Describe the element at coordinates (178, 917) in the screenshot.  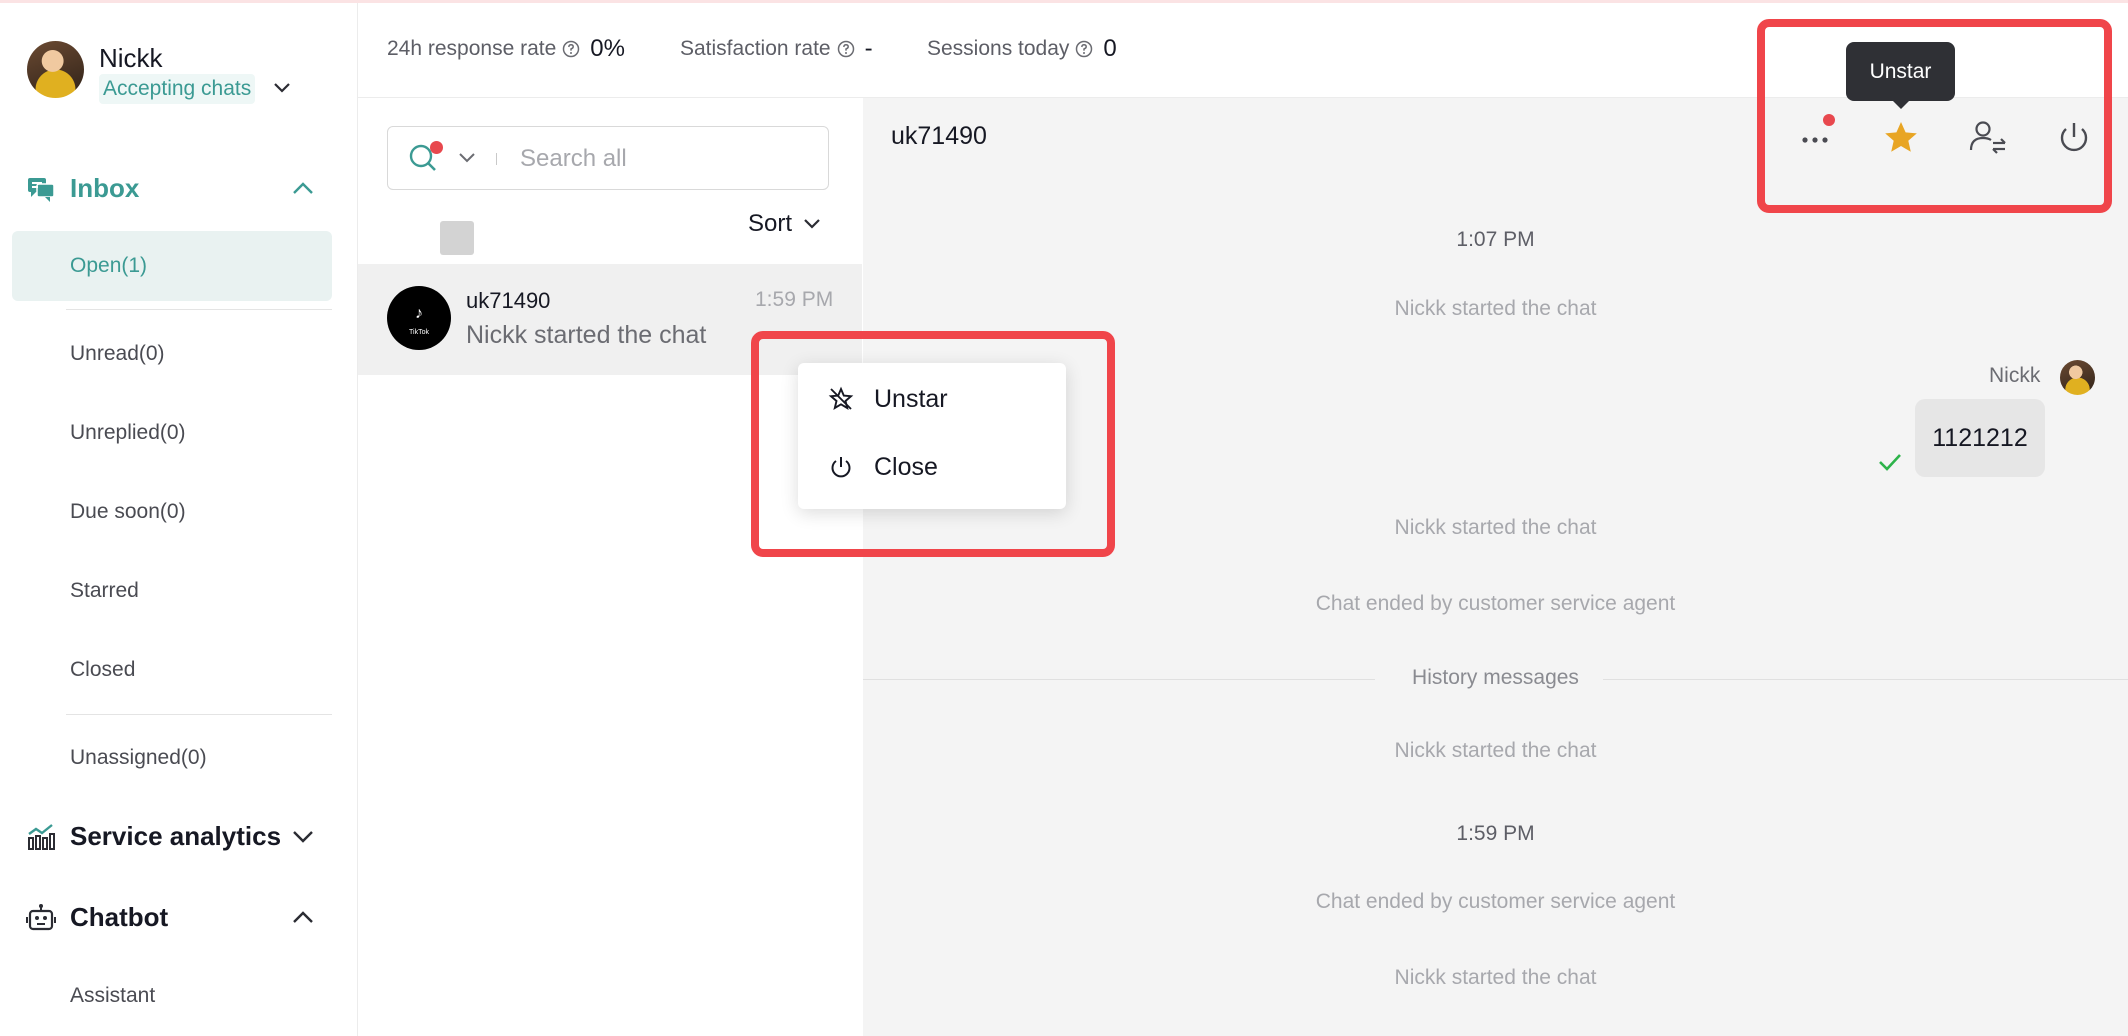
I see `nav-section-chatbot: Chatbot` at that location.